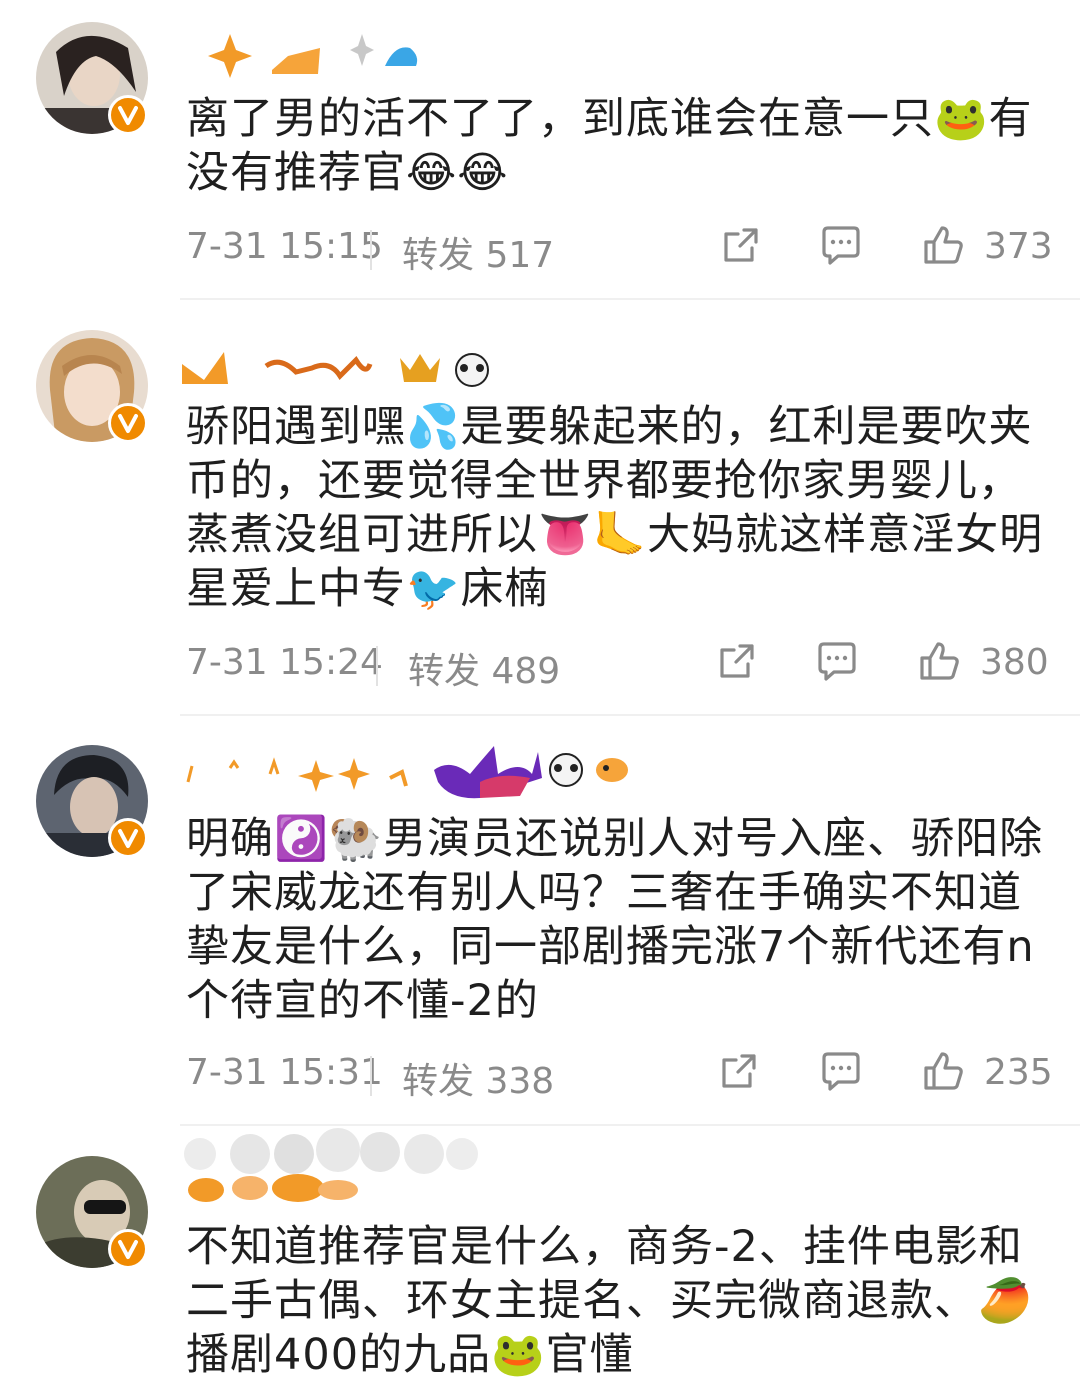 The width and height of the screenshot is (1080, 1386). I want to click on repost-count: 转发 338, so click(478, 1078).